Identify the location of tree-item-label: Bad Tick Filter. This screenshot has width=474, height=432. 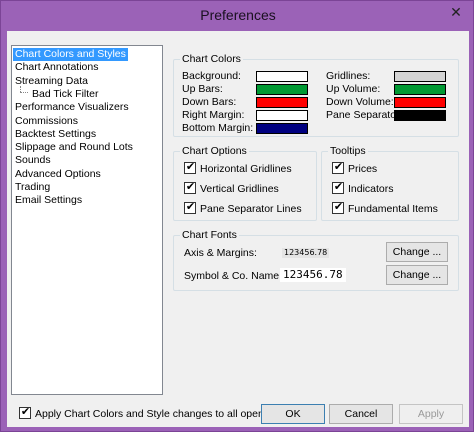
(65, 93).